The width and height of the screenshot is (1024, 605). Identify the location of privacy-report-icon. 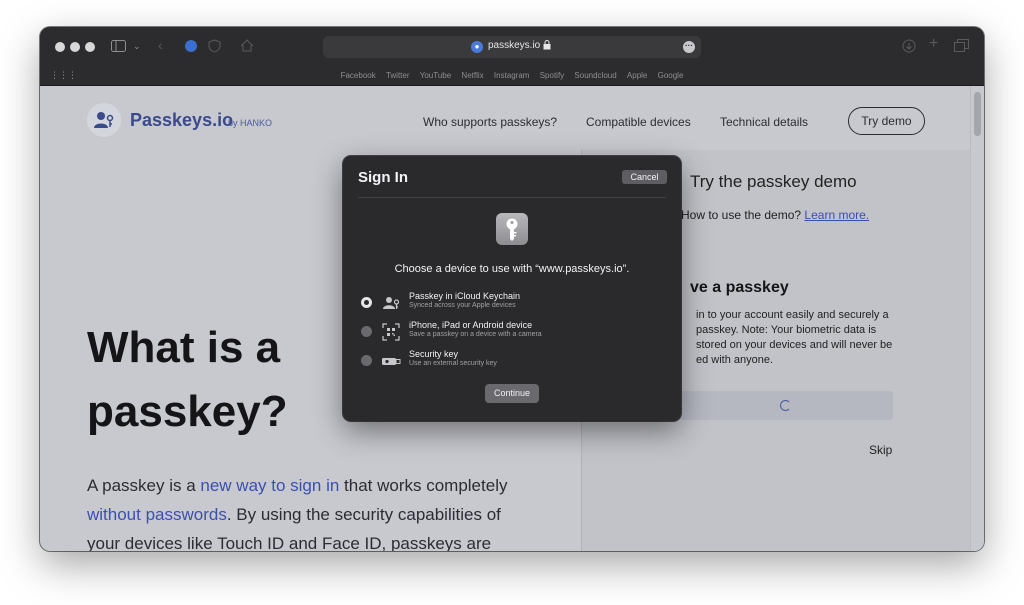
(214, 47).